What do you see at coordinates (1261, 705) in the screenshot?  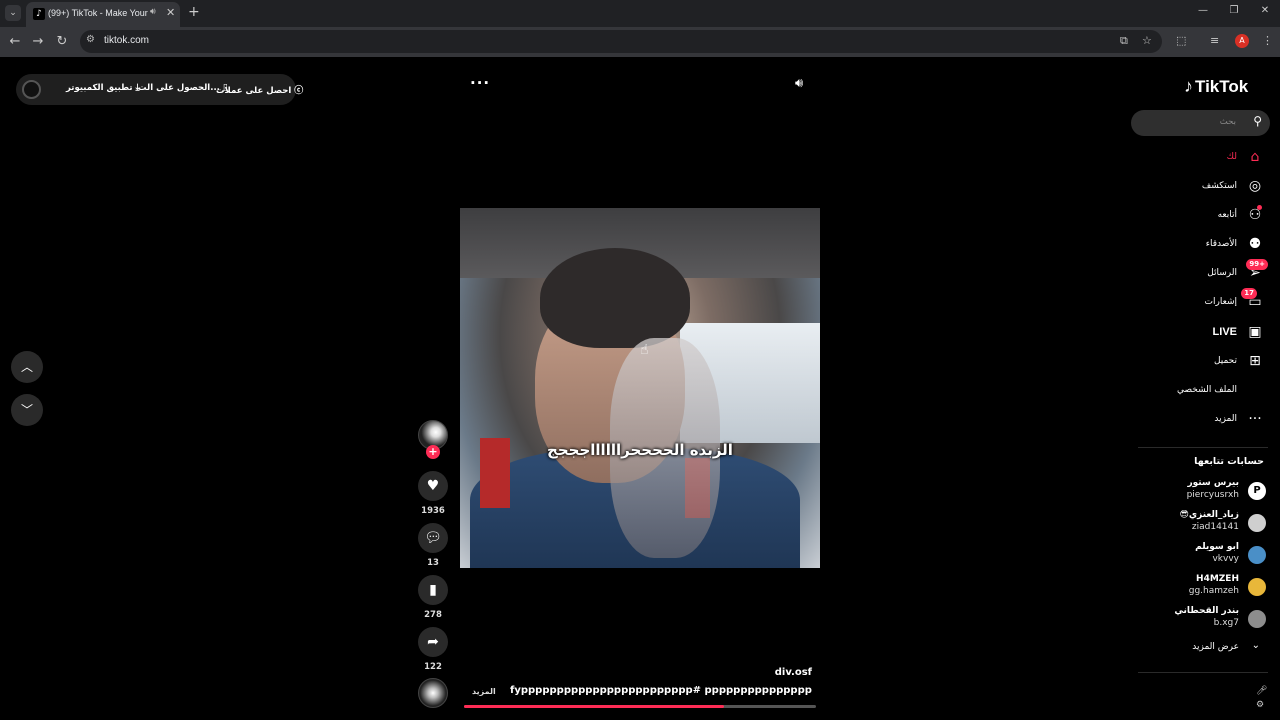 I see `settings-icon: ⚙` at bounding box center [1261, 705].